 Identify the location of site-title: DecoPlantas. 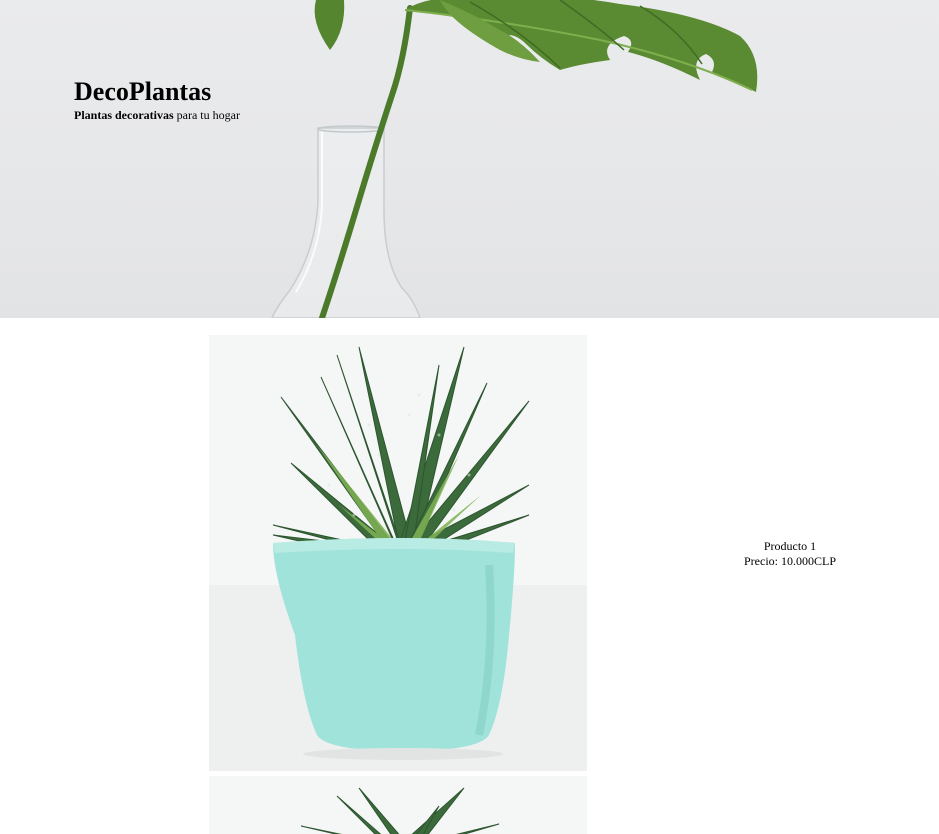
(143, 91).